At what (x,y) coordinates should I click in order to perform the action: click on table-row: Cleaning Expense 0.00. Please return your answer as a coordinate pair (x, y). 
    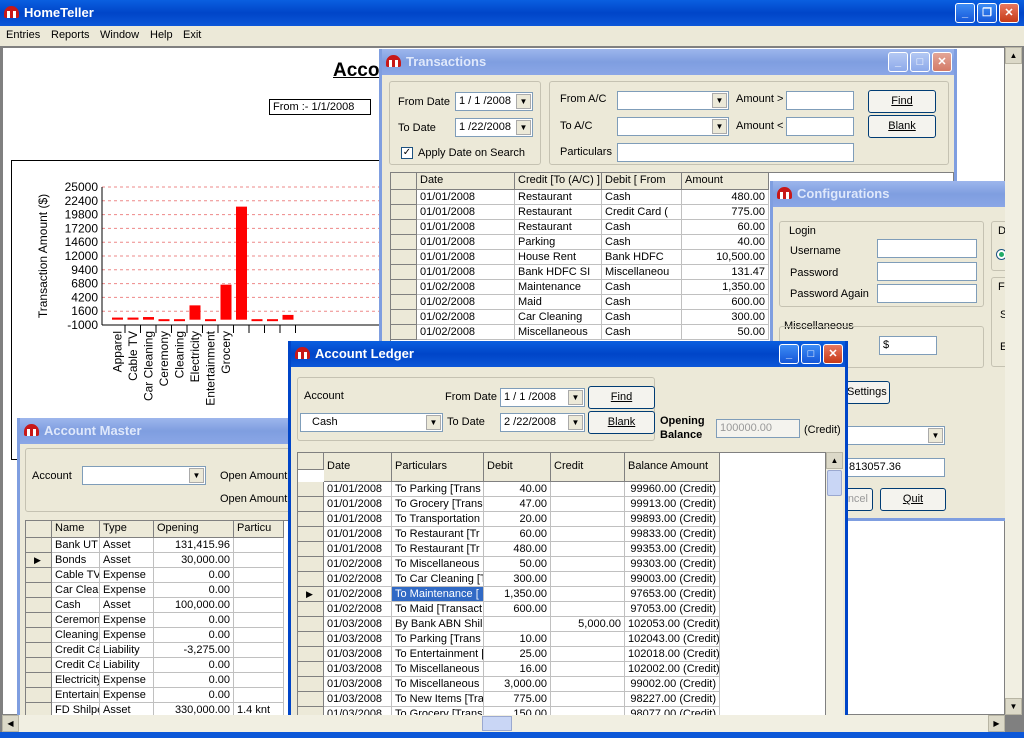
    Looking at the image, I should click on (167, 635).